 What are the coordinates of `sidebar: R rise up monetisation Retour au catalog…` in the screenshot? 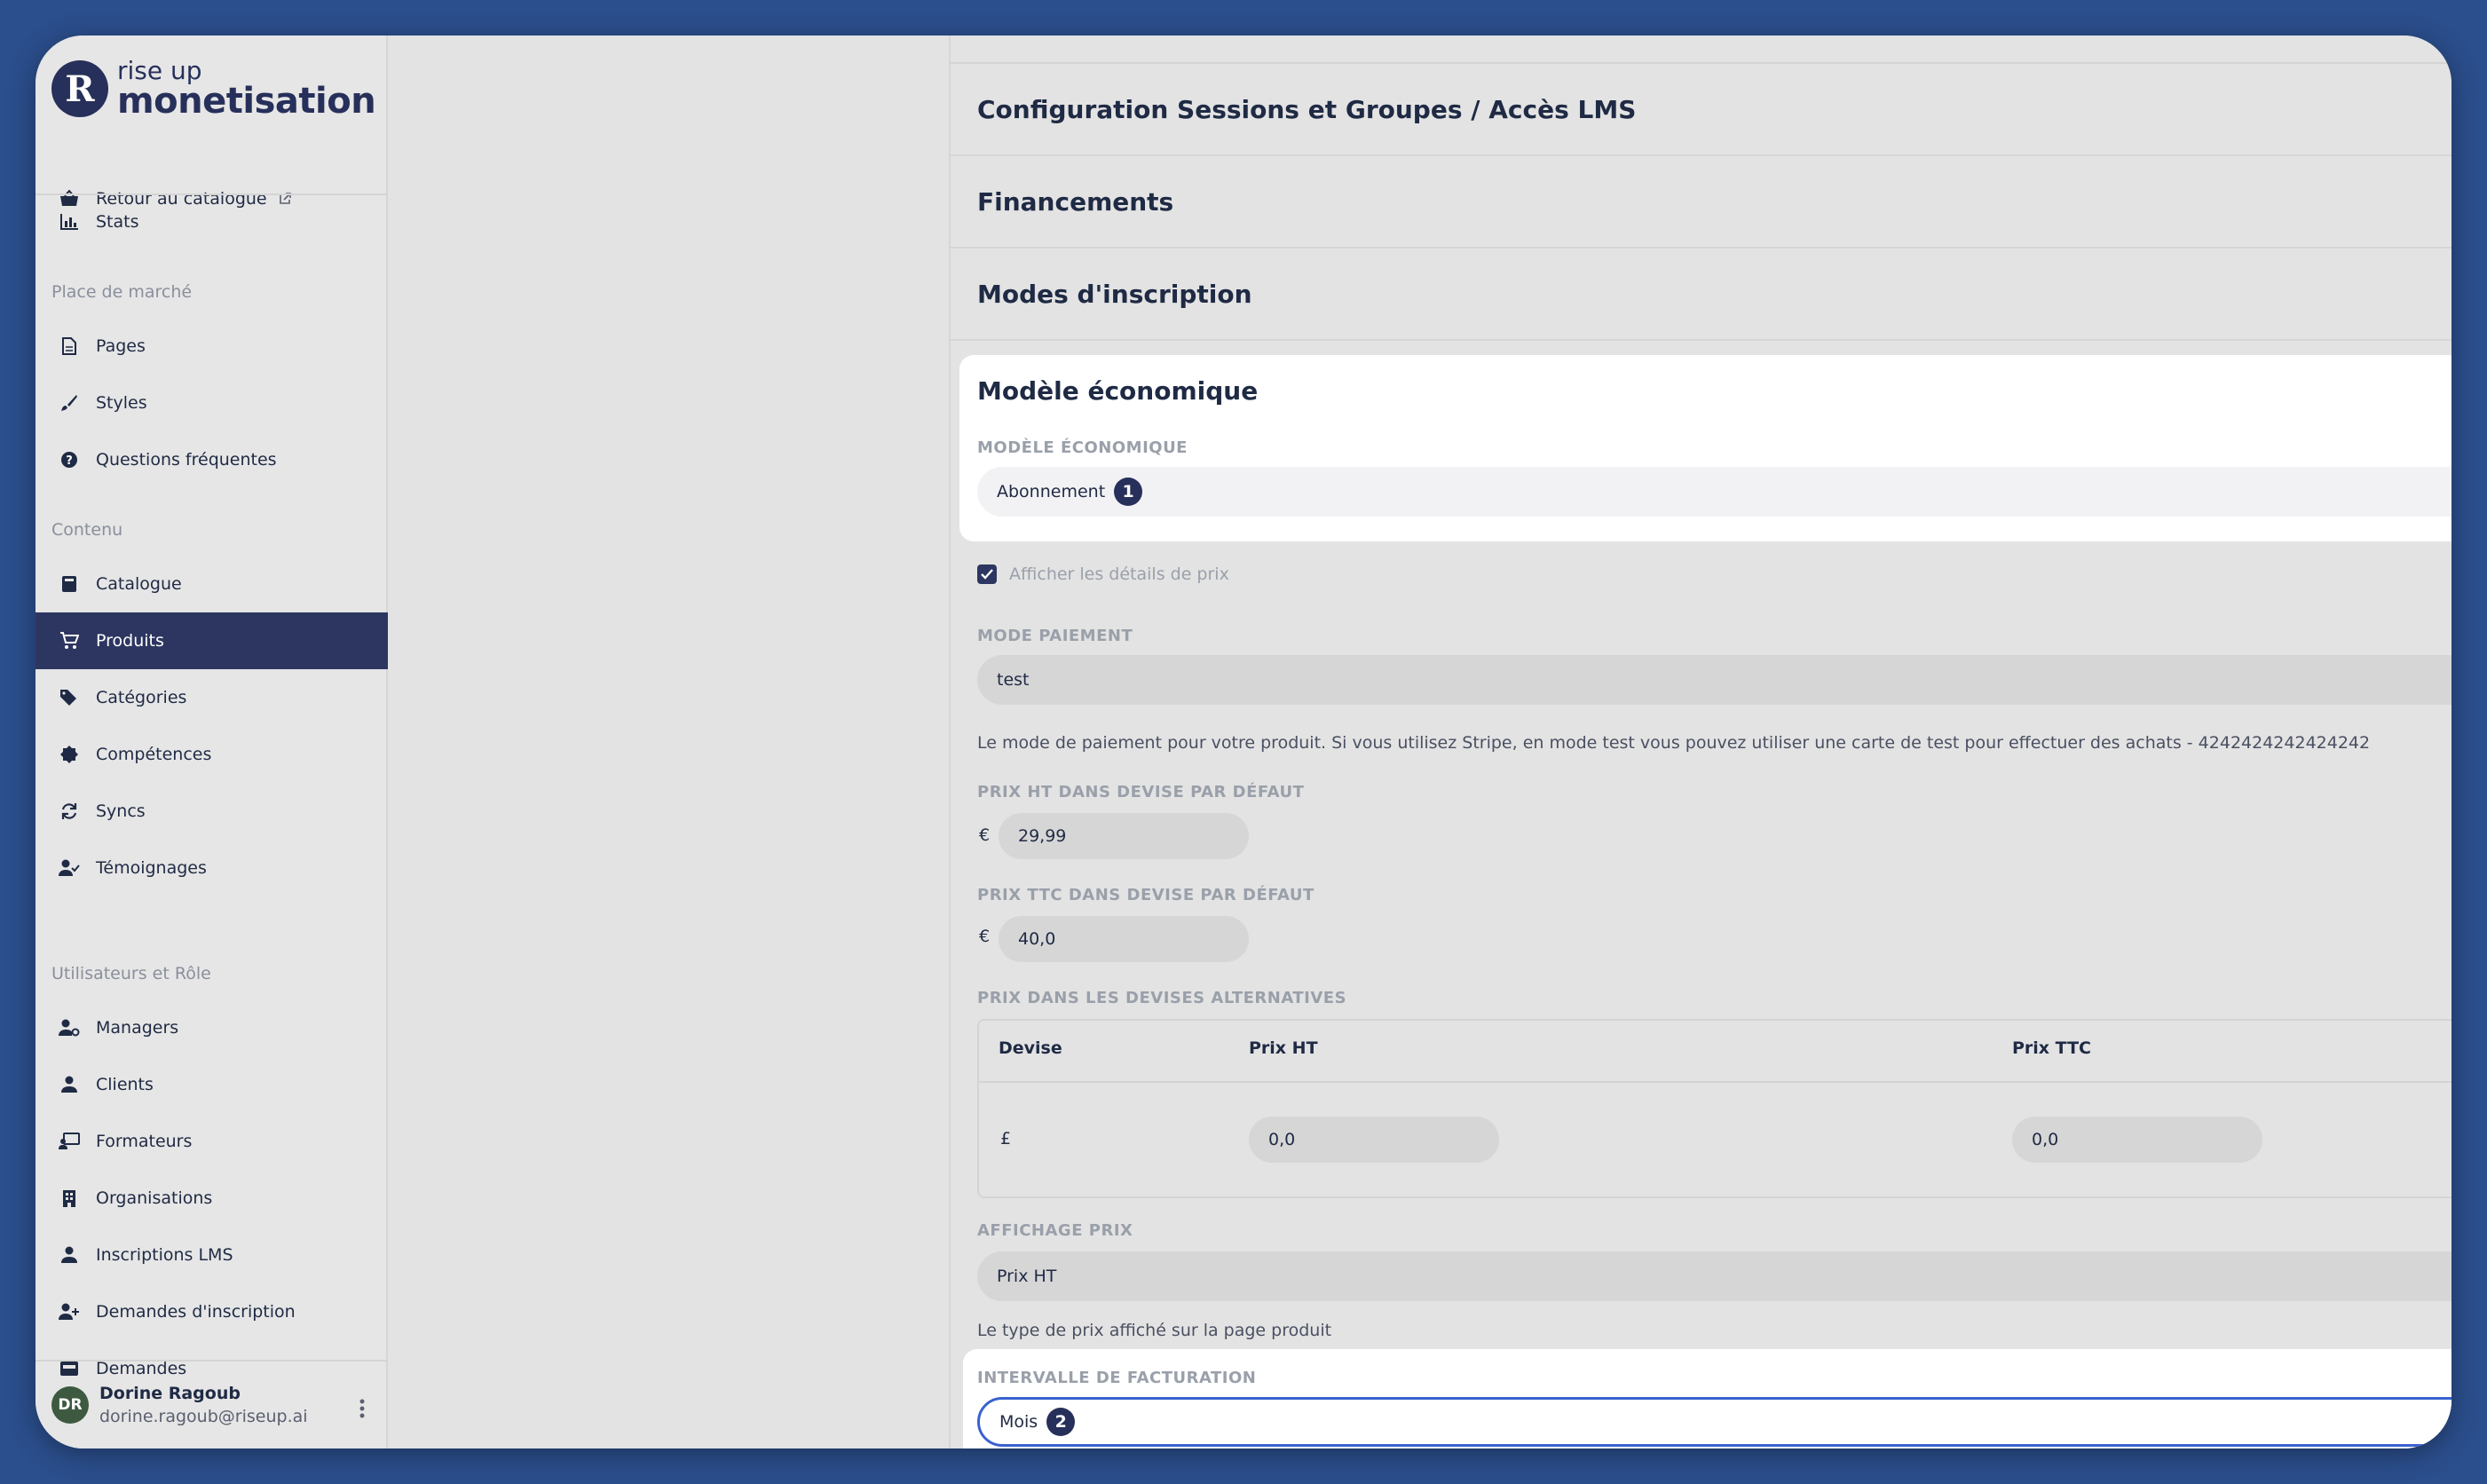 It's located at (212, 742).